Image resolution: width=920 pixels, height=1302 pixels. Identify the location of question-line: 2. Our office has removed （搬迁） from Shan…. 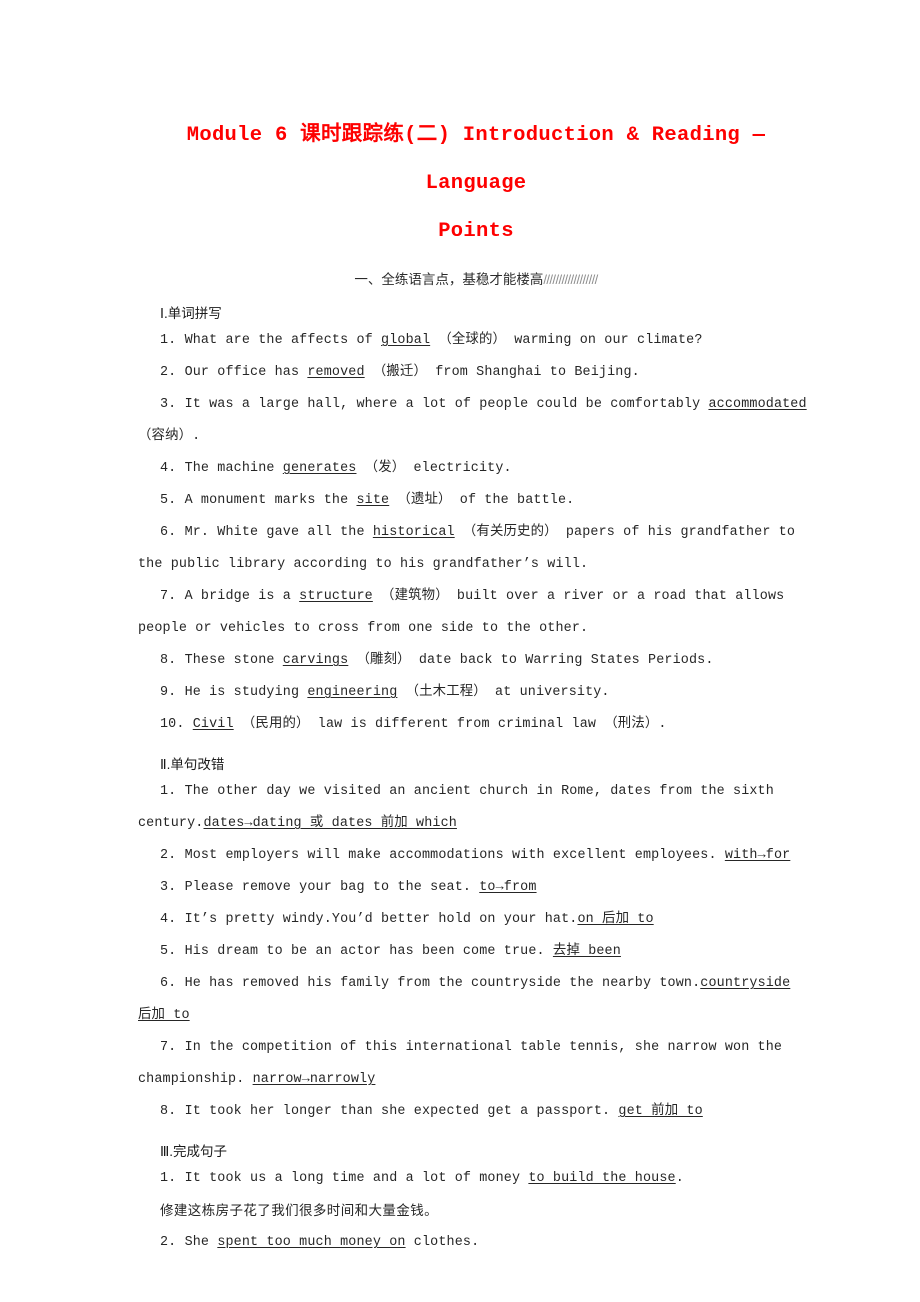
(476, 373).